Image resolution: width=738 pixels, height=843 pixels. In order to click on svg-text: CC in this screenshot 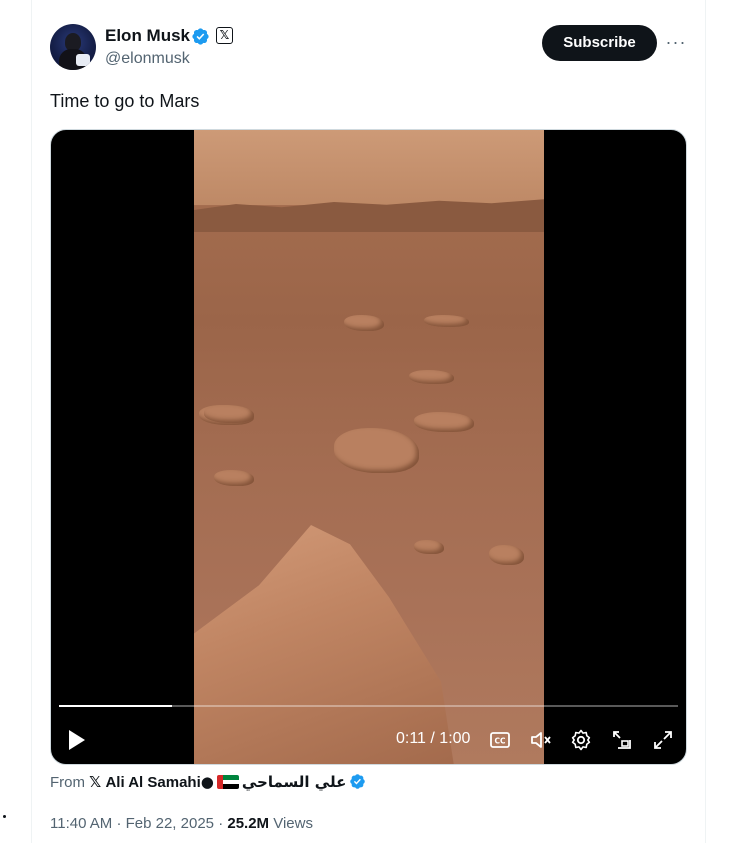, I will do `click(500, 741)`.